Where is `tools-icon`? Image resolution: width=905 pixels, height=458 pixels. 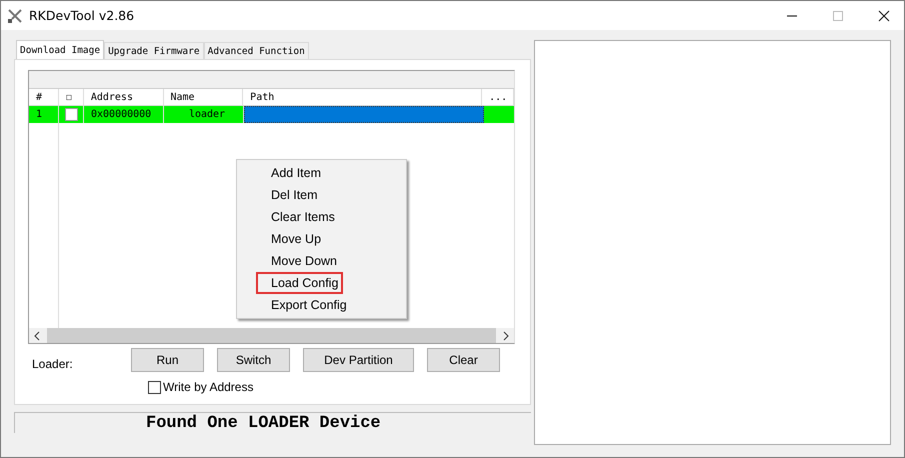 tools-icon is located at coordinates (15, 16).